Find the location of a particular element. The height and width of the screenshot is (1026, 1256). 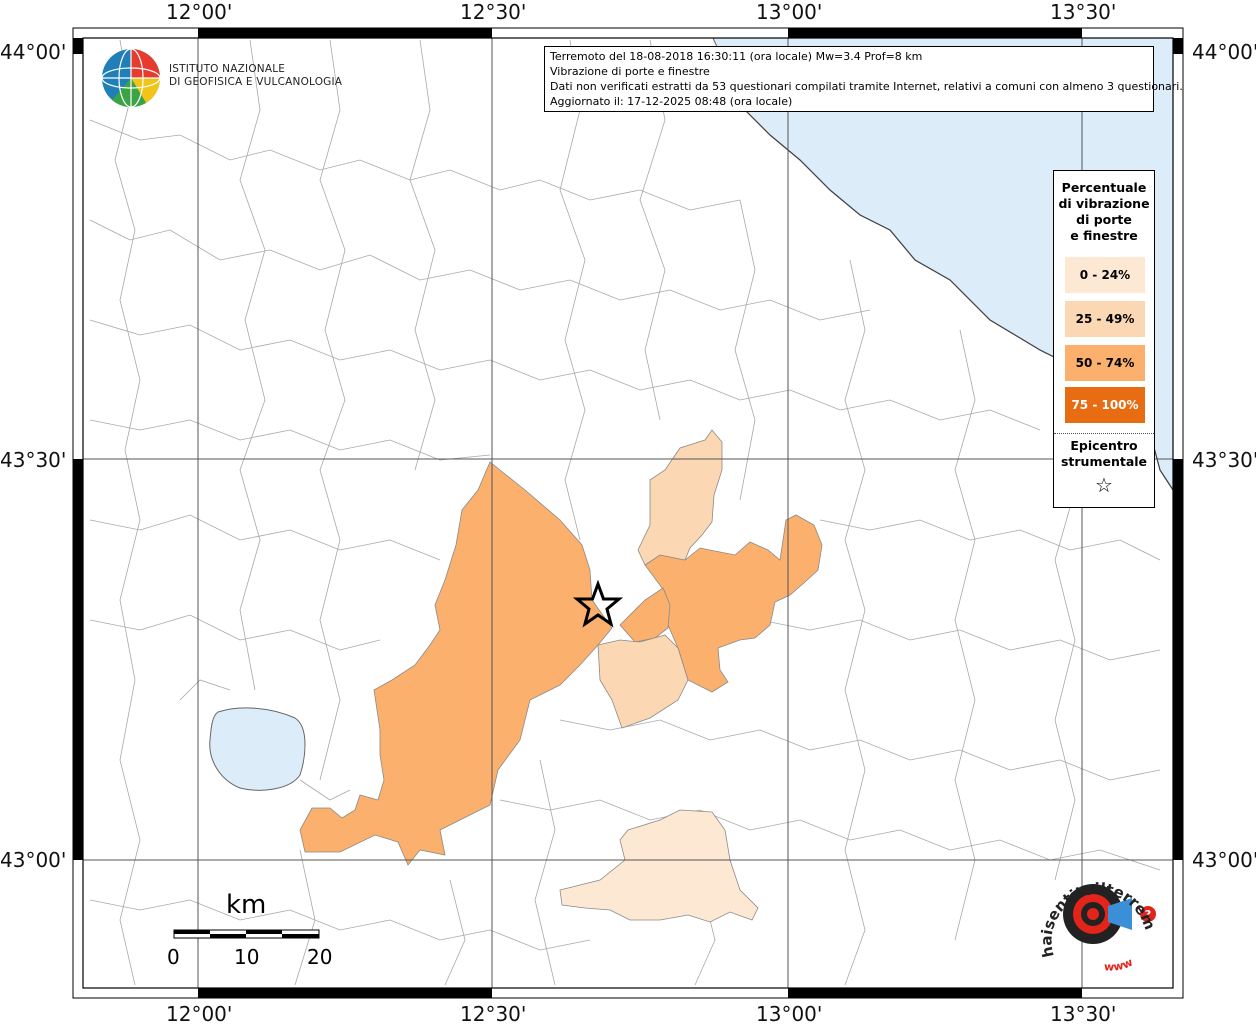

legend-title-line-4: e finestre is located at coordinates (1104, 235).